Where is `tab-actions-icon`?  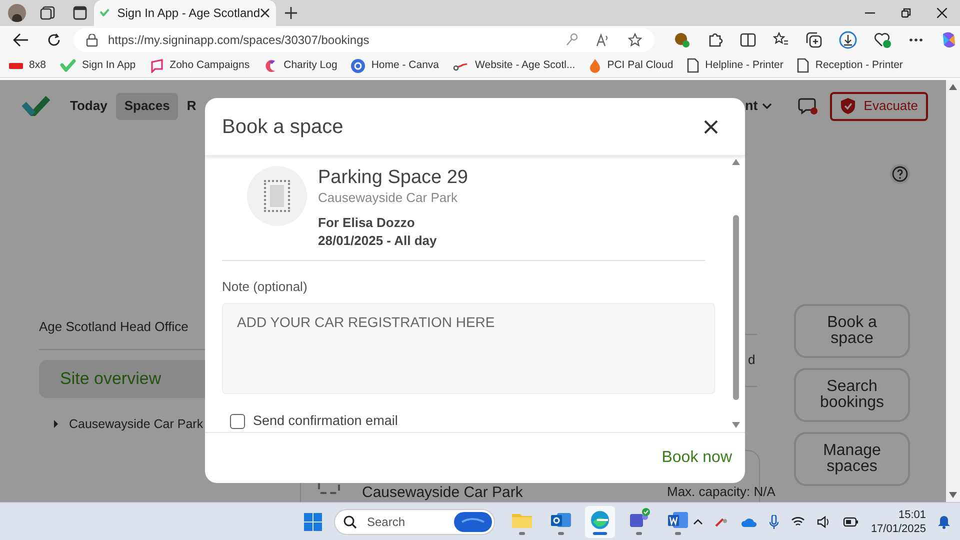 tab-actions-icon is located at coordinates (80, 13).